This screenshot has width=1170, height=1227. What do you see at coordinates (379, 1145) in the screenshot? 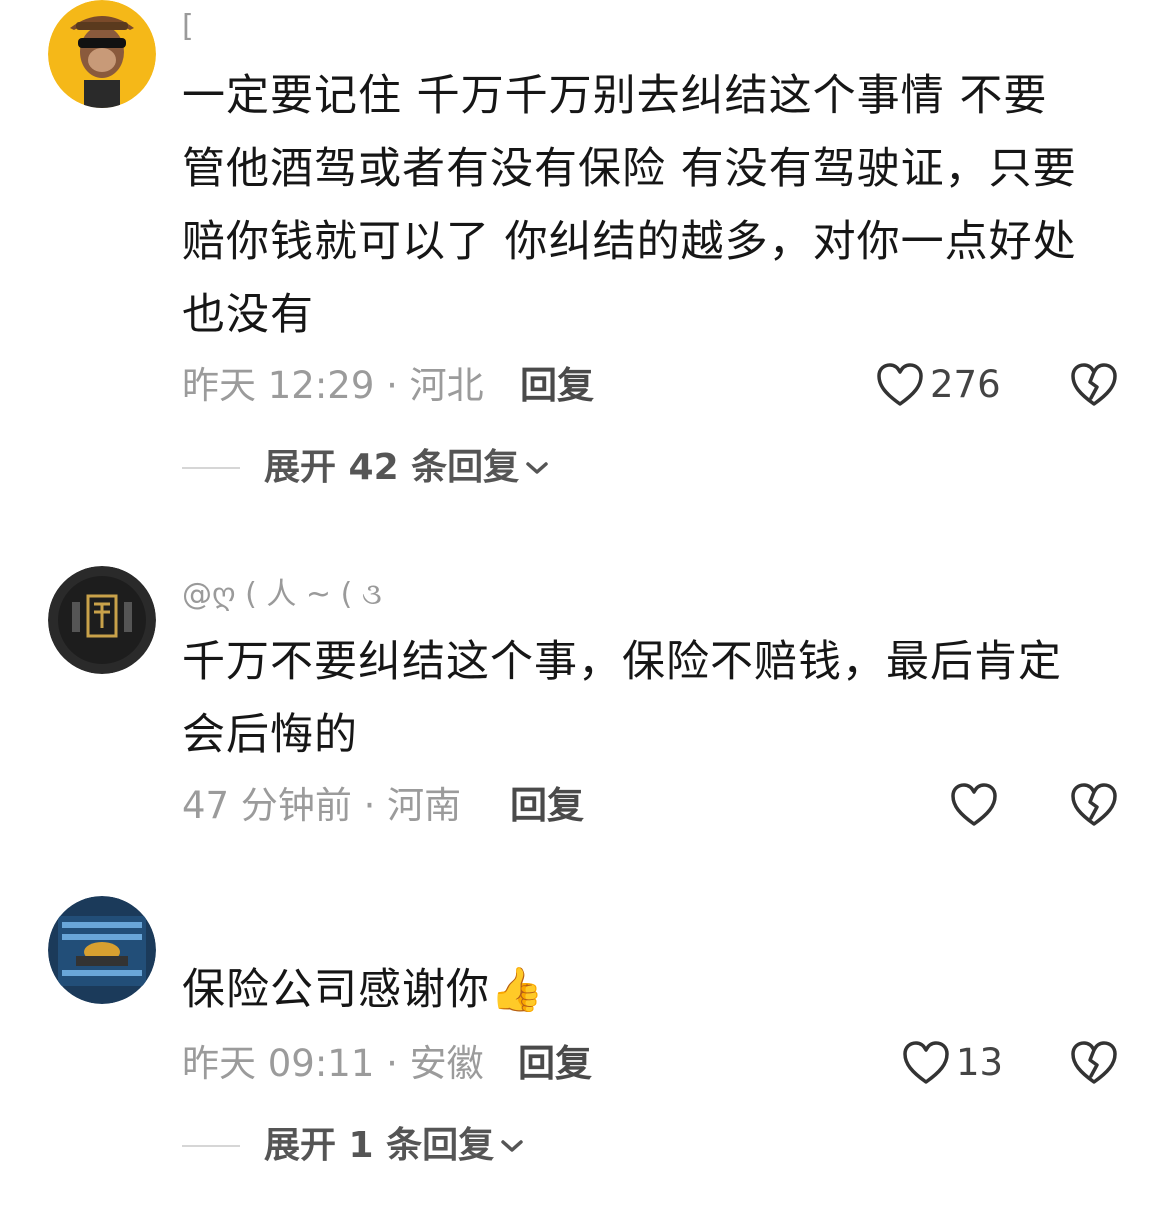
I see `expand-replies-label: 展开 1 条回复` at bounding box center [379, 1145].